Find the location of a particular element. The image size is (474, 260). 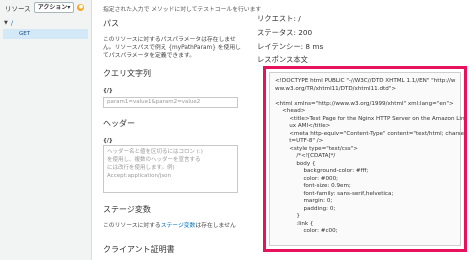

header-hint-4: Accept:application/json is located at coordinates (139, 176).